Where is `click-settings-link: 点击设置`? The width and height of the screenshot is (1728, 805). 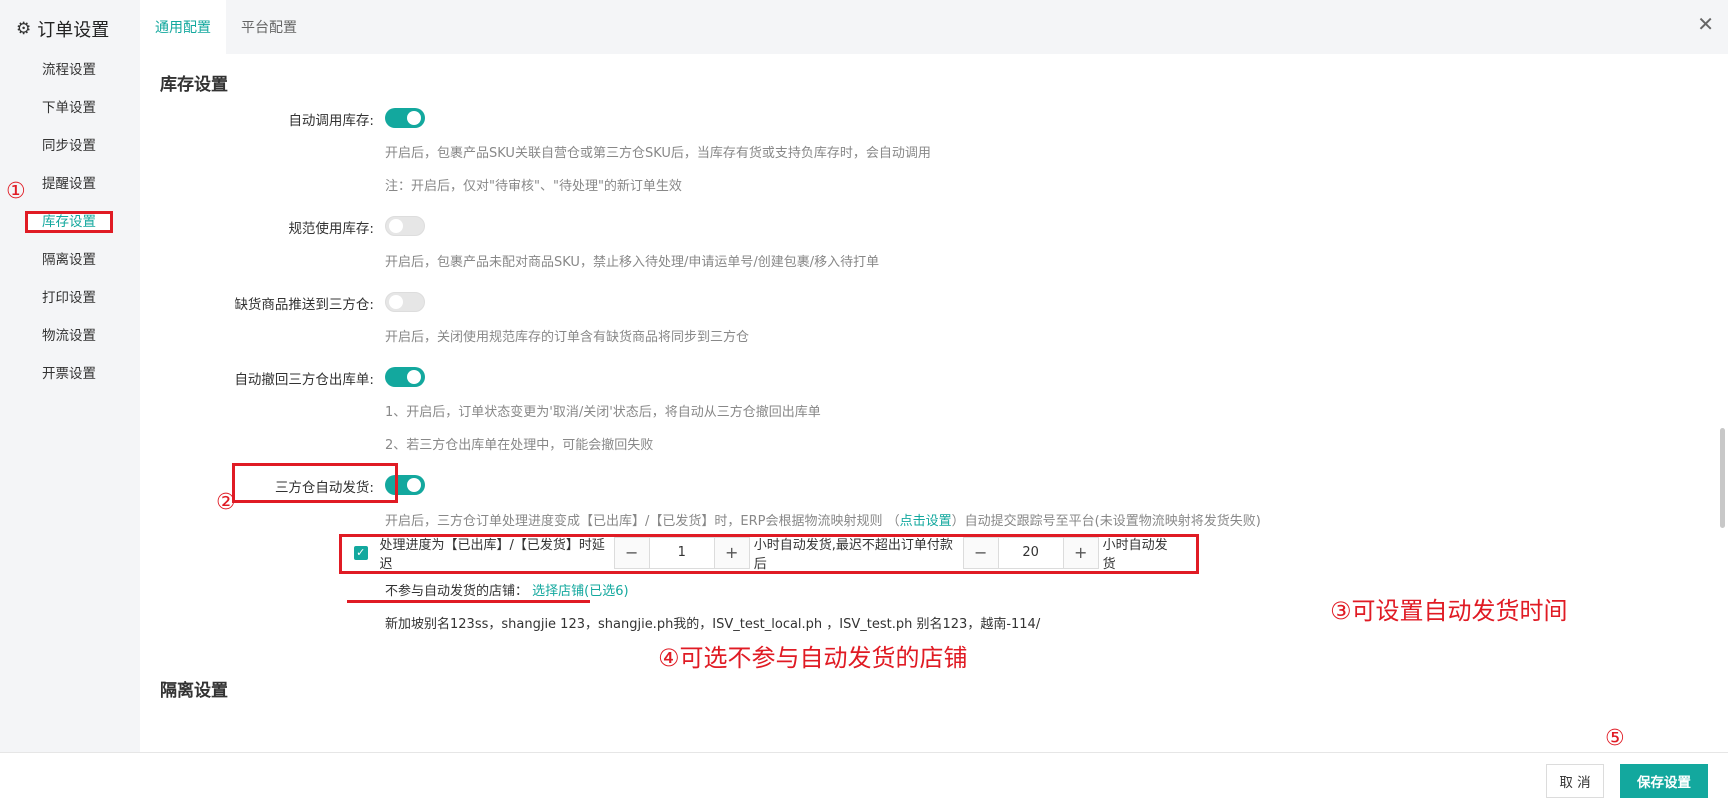
click-settings-link: 点击设置 is located at coordinates (926, 521).